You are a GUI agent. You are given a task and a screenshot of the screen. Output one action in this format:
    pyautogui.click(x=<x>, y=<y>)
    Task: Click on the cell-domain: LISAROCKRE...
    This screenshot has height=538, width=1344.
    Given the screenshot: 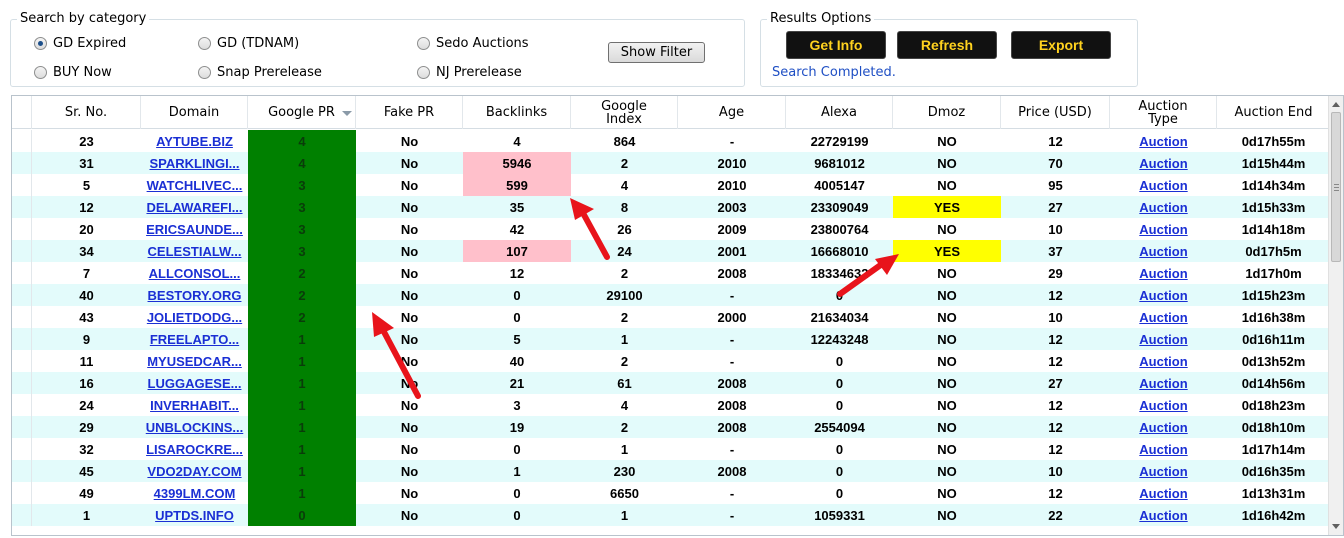 What is the action you would take?
    pyautogui.click(x=194, y=449)
    